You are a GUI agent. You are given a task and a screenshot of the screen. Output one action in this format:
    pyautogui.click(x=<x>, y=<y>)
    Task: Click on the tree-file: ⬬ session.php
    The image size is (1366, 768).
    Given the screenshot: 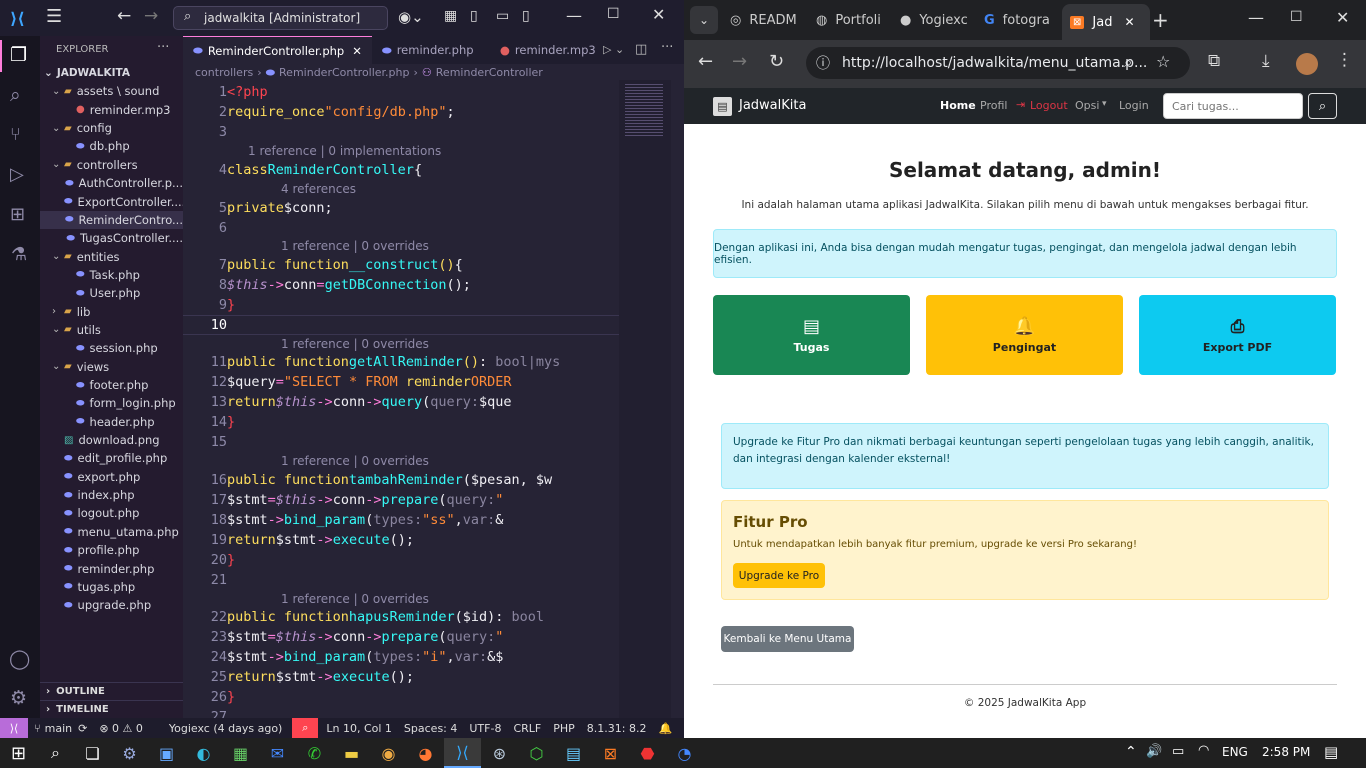 What is the action you would take?
    pyautogui.click(x=111, y=348)
    